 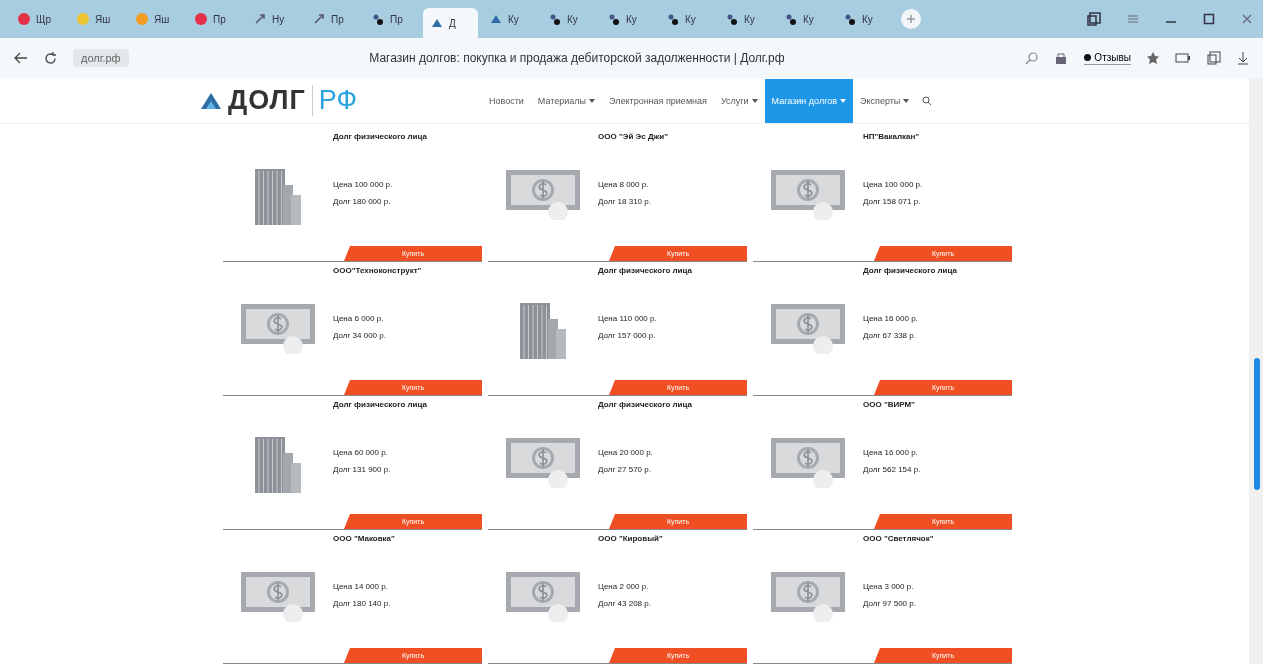 What do you see at coordinates (625, 201) in the screenshot?
I see `lot-debt: Долг 18 310 р.` at bounding box center [625, 201].